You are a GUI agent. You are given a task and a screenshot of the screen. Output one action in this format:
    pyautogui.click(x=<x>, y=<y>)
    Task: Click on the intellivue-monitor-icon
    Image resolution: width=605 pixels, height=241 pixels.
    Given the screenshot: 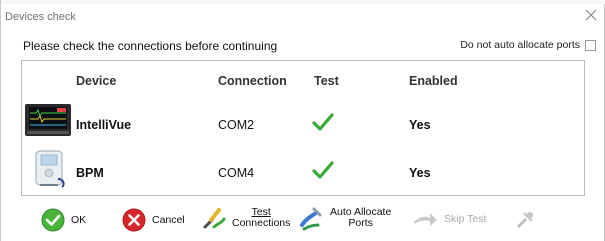 What is the action you would take?
    pyautogui.click(x=48, y=120)
    